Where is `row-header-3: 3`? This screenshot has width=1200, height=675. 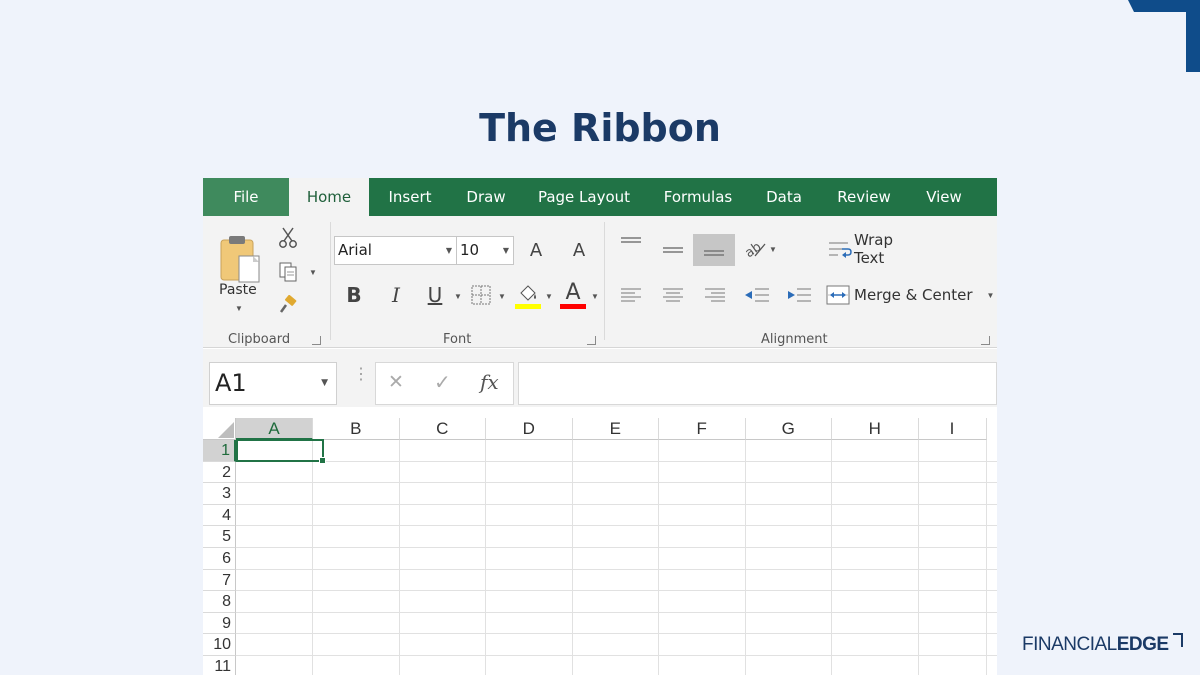 row-header-3: 3 is located at coordinates (219, 494).